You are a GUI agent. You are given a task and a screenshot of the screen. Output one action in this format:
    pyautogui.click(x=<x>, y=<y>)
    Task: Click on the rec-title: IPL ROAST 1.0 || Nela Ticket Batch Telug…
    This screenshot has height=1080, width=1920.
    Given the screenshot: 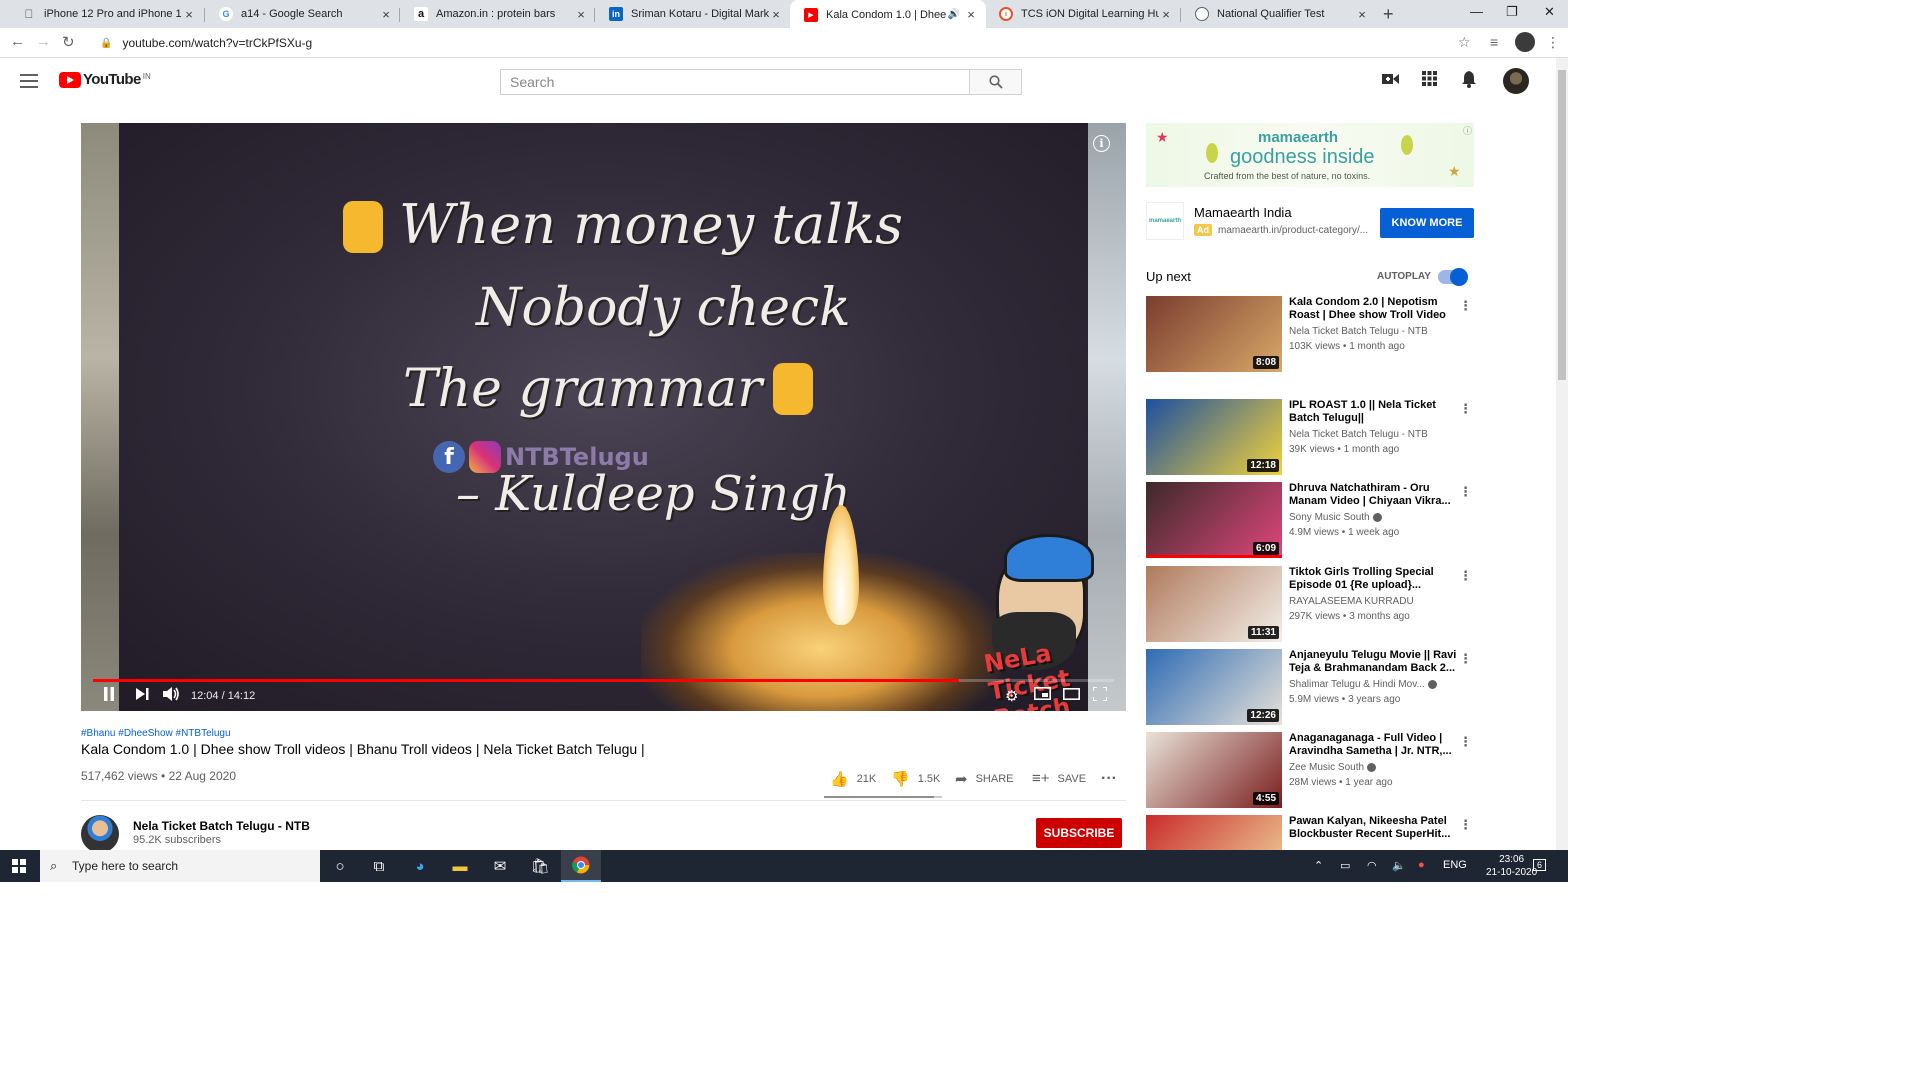 What is the action you would take?
    pyautogui.click(x=1373, y=412)
    